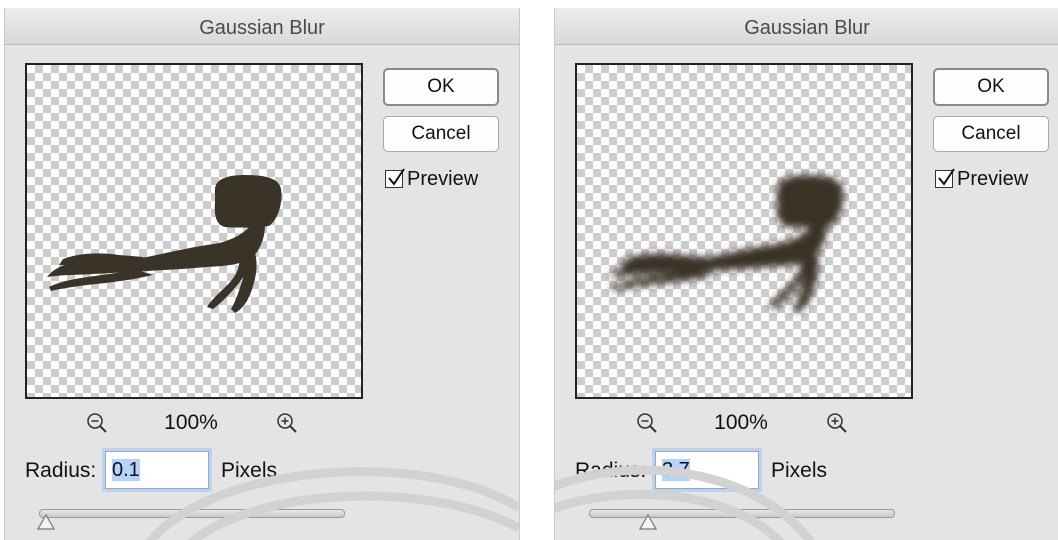  Describe the element at coordinates (126, 470) in the screenshot. I see `radius-value: 0.1` at that location.